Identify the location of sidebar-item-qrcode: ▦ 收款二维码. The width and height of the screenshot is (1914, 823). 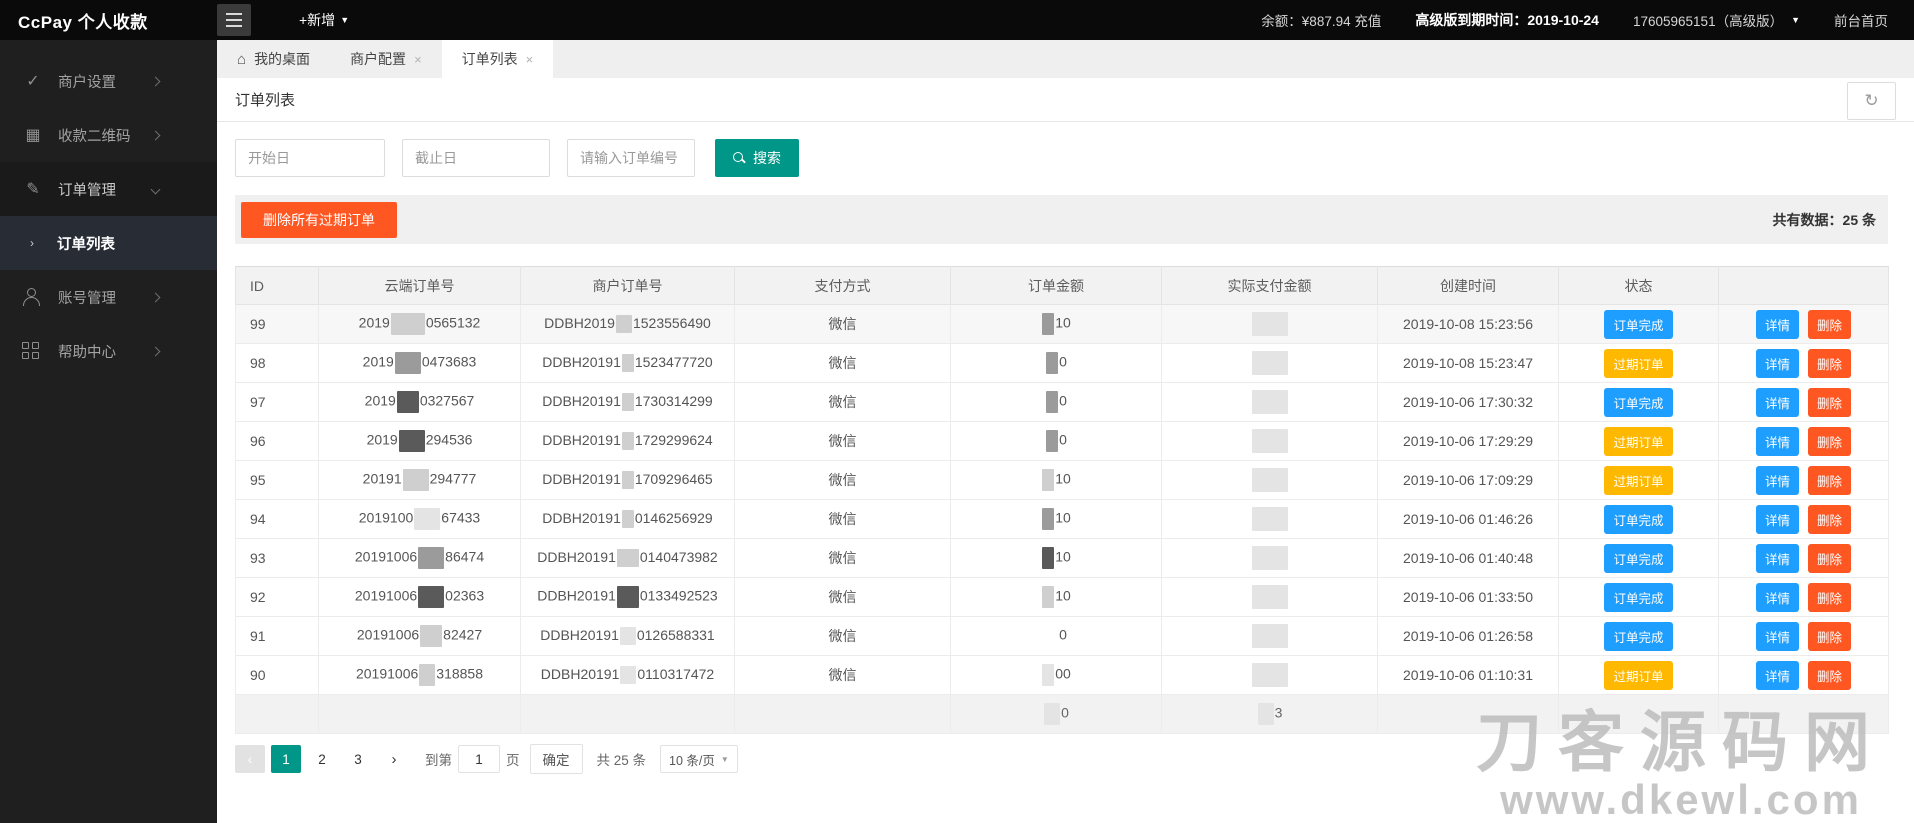
(108, 135).